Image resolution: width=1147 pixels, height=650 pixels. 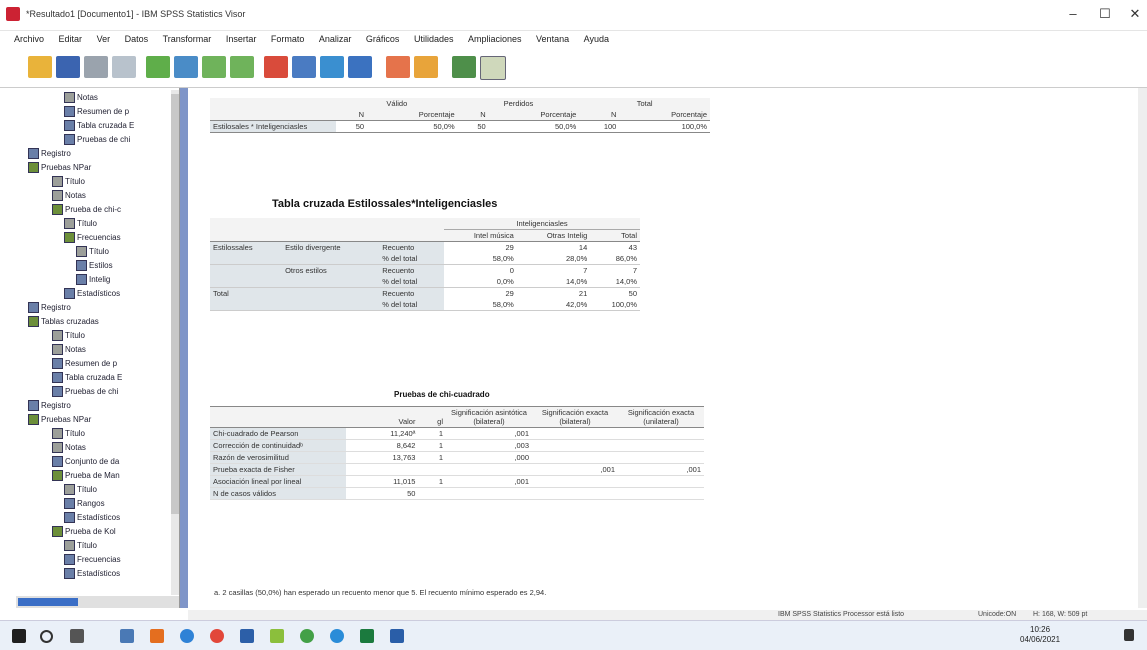 What do you see at coordinates (187, 636) in the screenshot?
I see `edge-icon` at bounding box center [187, 636].